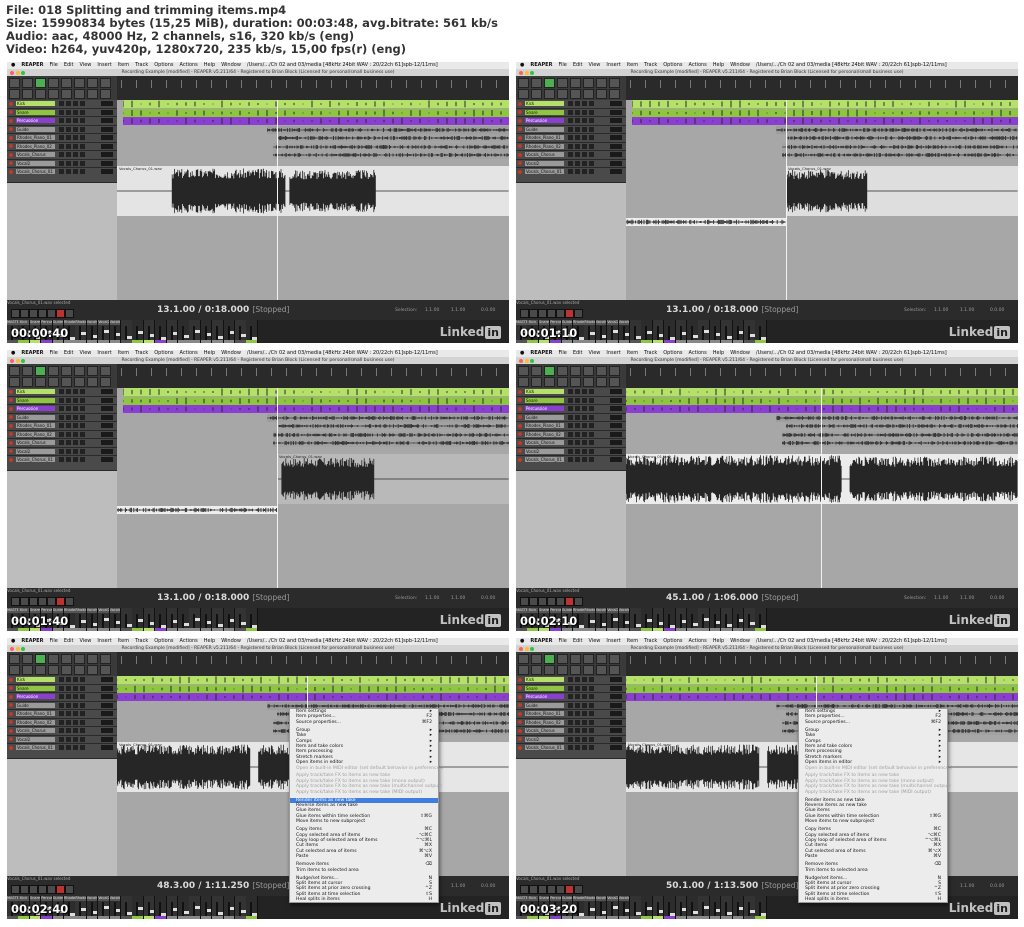 This screenshot has height=927, width=1024. What do you see at coordinates (35, 451) in the screenshot?
I see `track-name: Vocal2` at bounding box center [35, 451].